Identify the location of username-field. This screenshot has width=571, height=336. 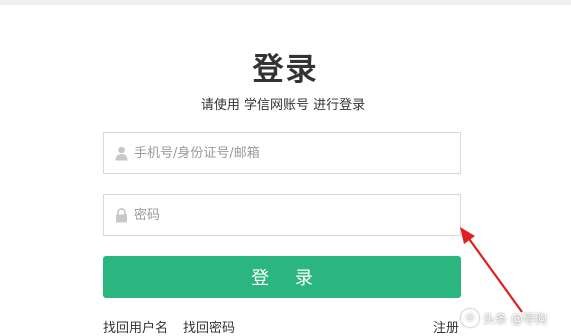
(282, 153).